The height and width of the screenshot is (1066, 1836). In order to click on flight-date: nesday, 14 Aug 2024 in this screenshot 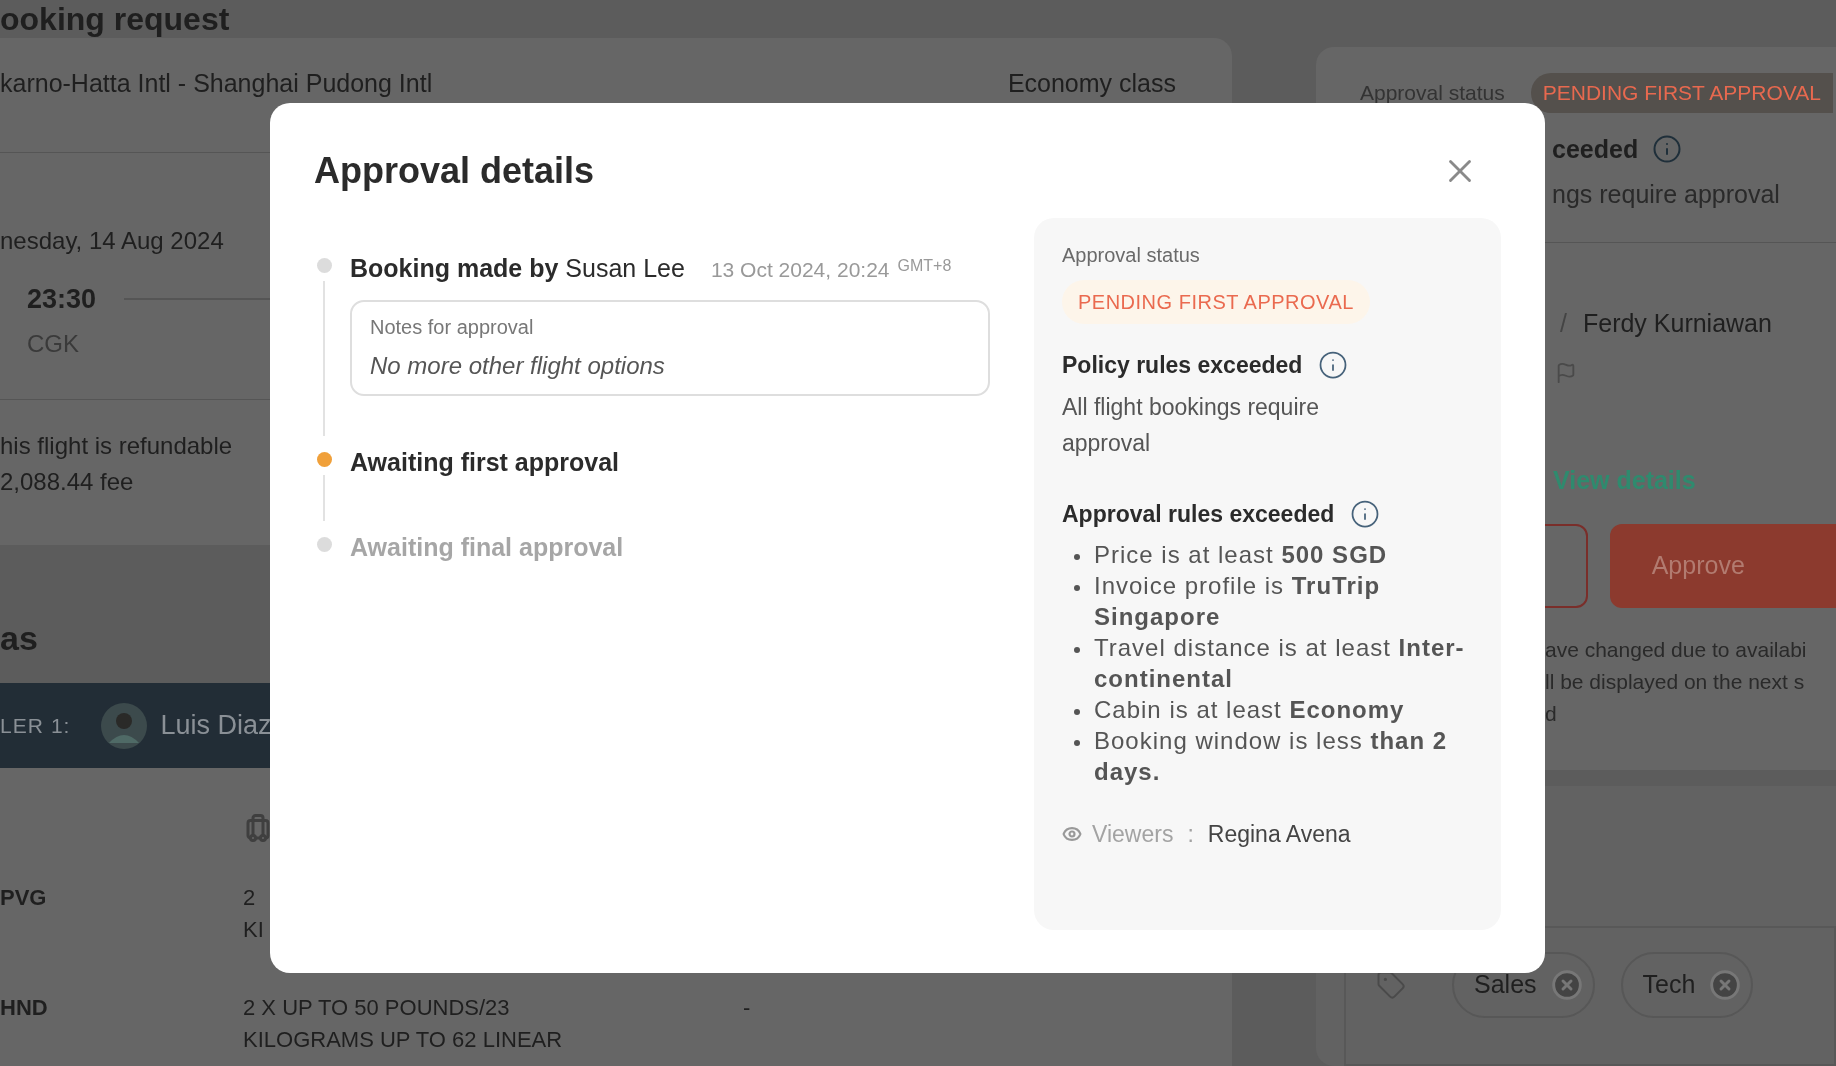, I will do `click(112, 241)`.